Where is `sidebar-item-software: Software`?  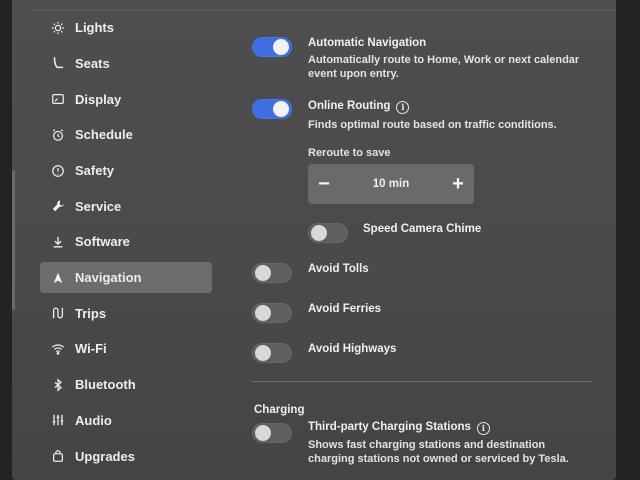 sidebar-item-software: Software is located at coordinates (126, 242).